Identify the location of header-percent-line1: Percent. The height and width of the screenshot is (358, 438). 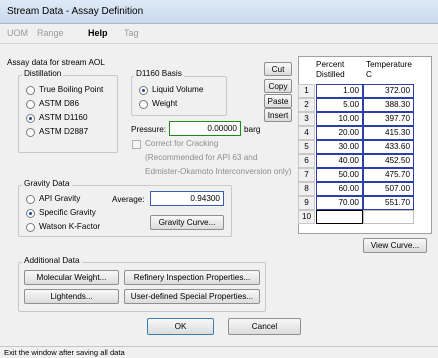
(330, 64).